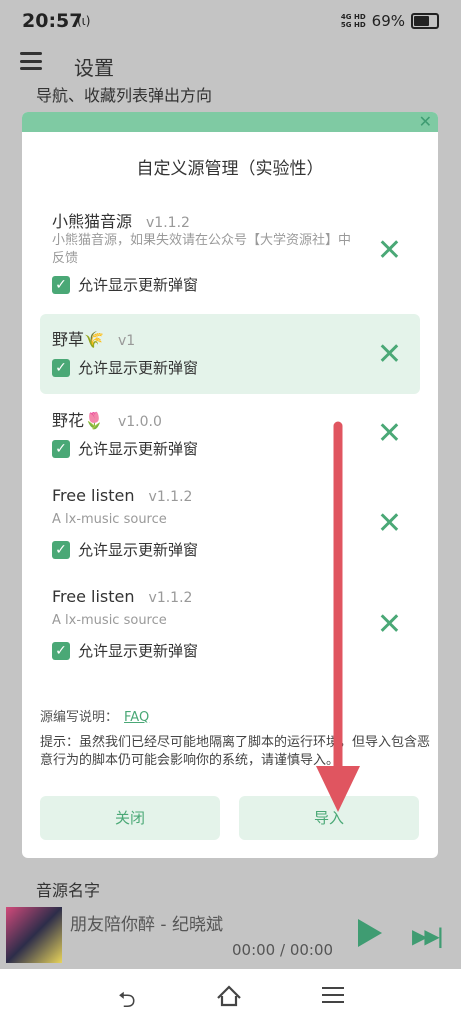 This screenshot has height=1024, width=461. What do you see at coordinates (338, 616) in the screenshot?
I see `annotation-arrow-icon` at bounding box center [338, 616].